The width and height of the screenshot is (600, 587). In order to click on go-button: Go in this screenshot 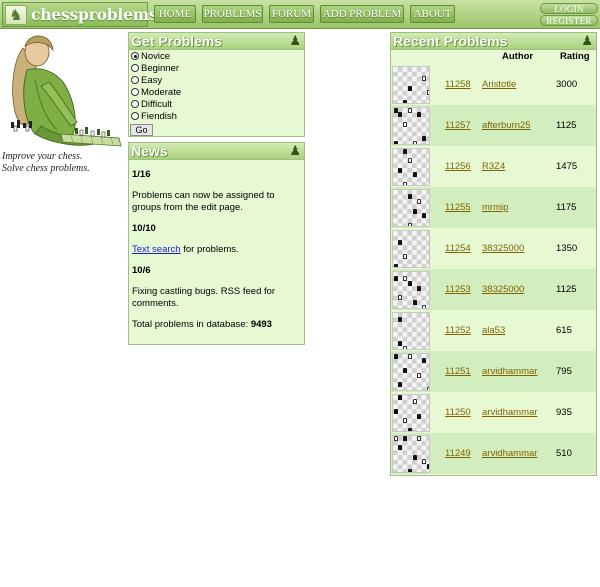, I will do `click(141, 130)`.